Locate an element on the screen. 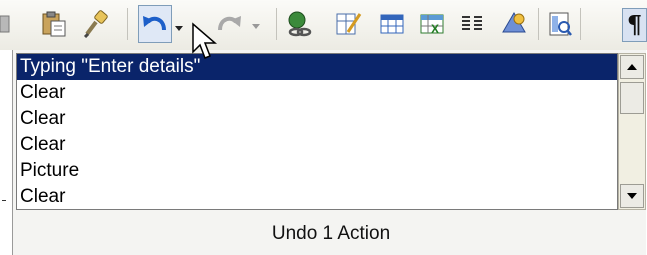 The height and width of the screenshot is (255, 647). redo-dropdown-arrow-icon is located at coordinates (256, 26).